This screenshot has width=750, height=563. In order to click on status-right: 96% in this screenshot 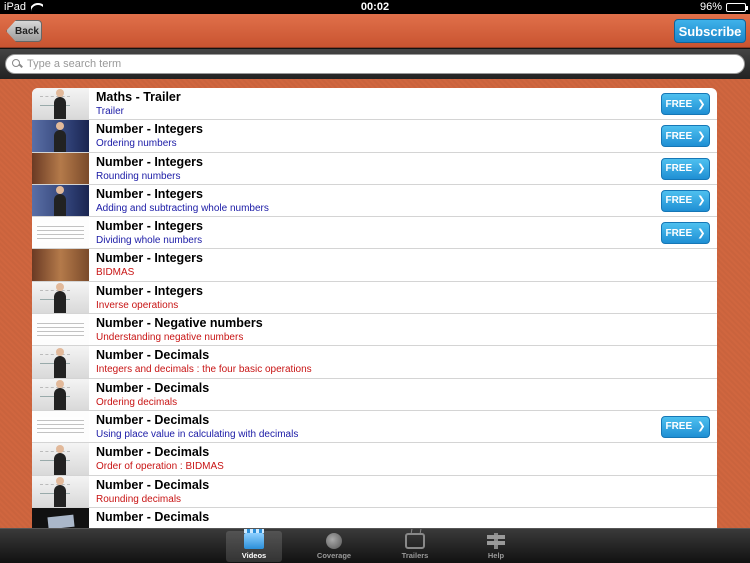, I will do `click(723, 7)`.